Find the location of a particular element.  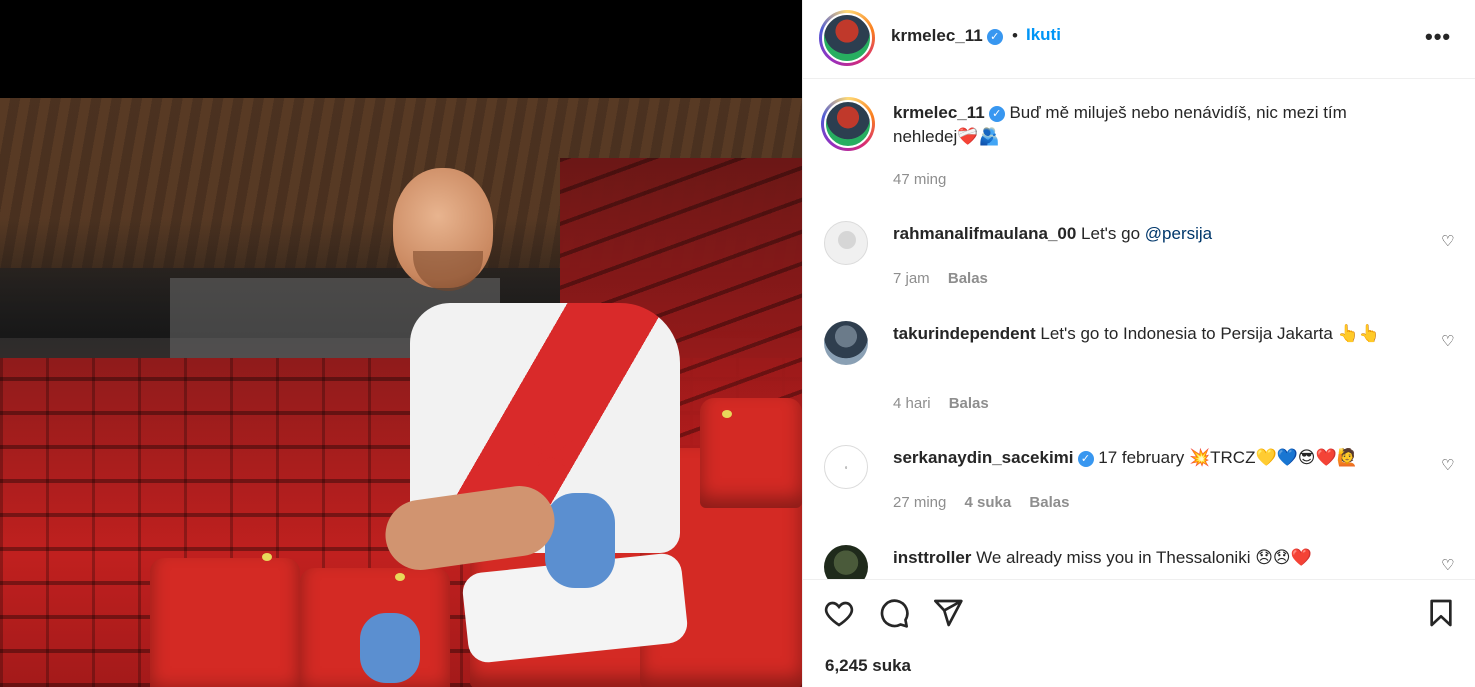

action-bar: 6,245 suka is located at coordinates (1139, 633).